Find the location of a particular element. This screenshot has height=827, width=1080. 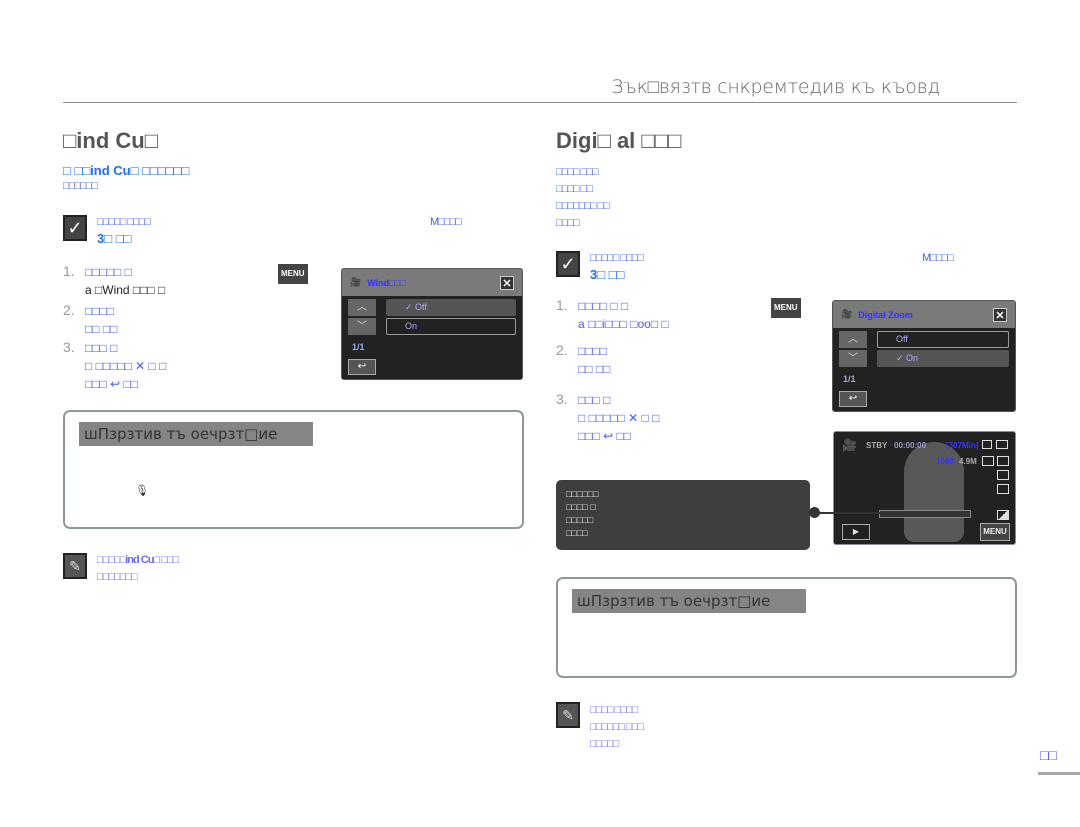

zoom-icon is located at coordinates (1003, 515).